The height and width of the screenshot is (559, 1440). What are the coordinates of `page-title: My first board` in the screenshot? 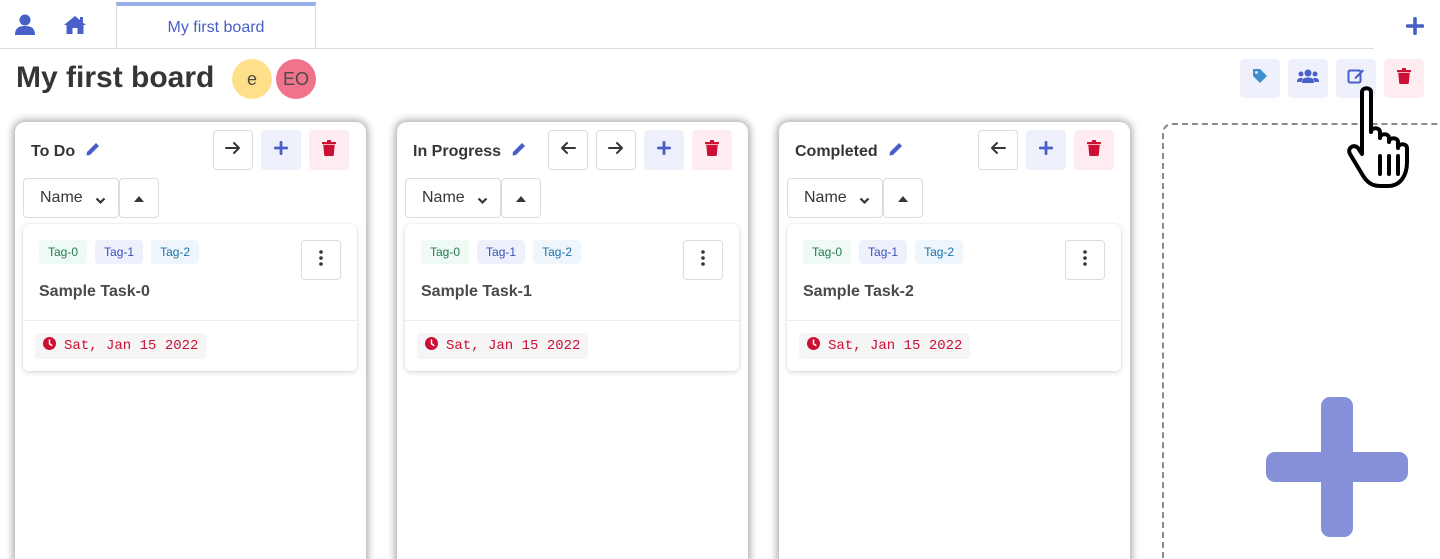 It's located at (115, 77).